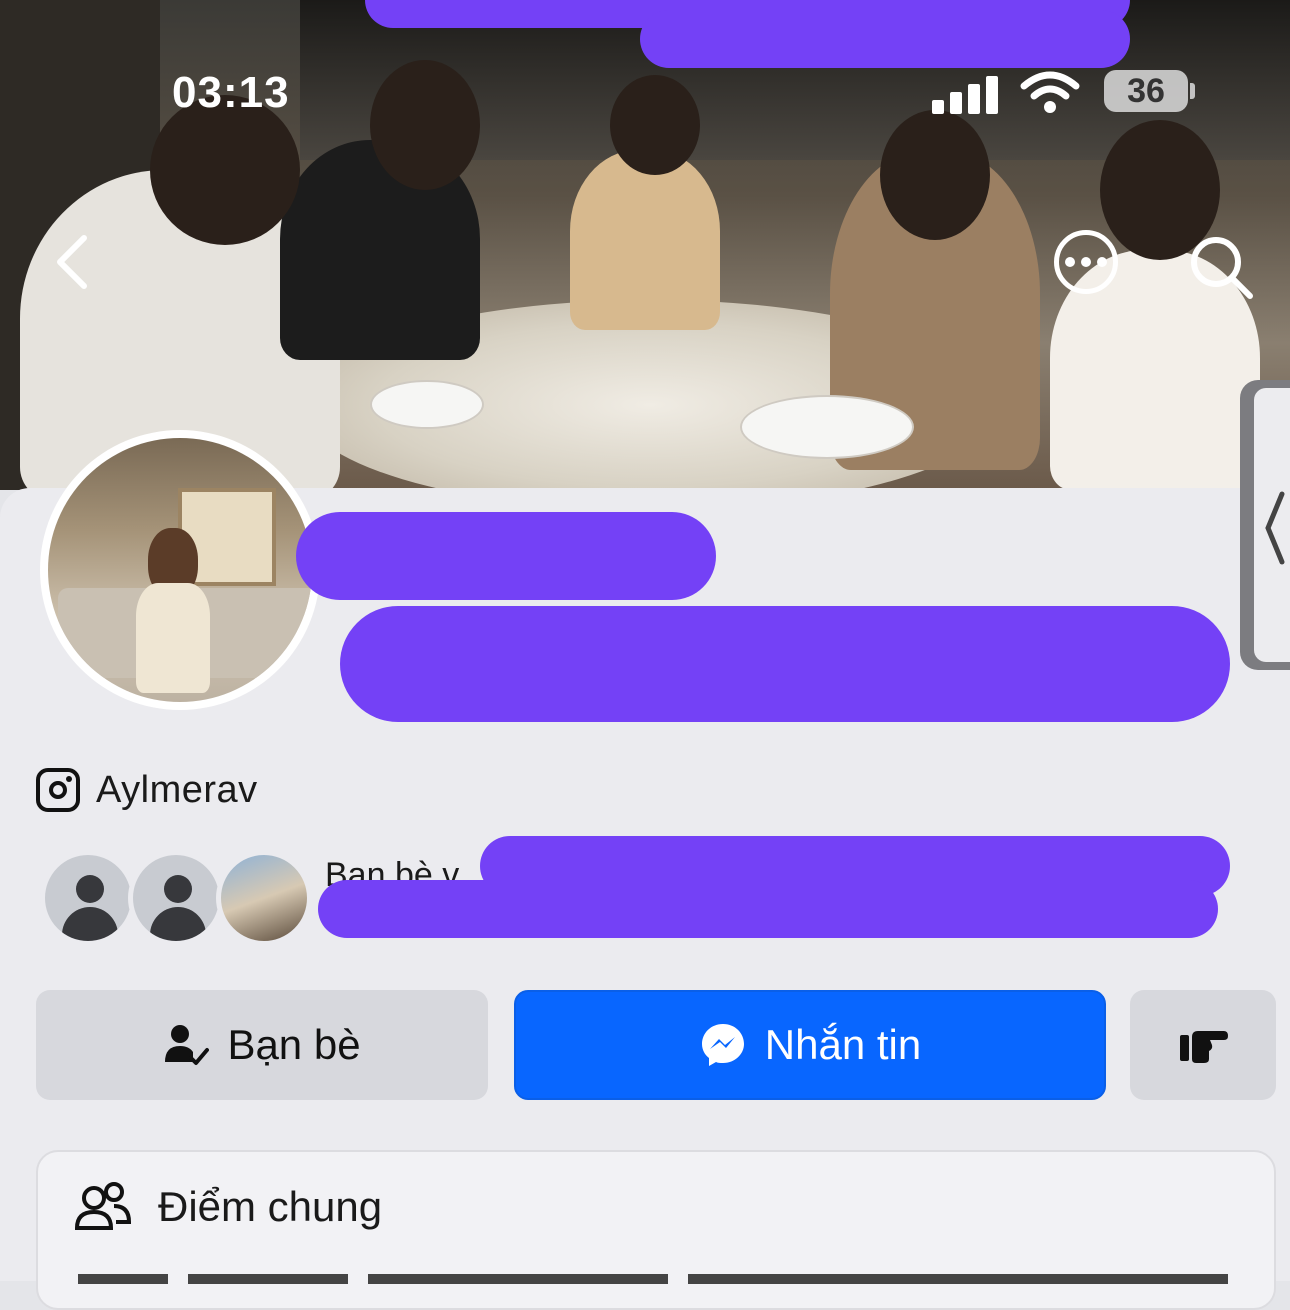  Describe the element at coordinates (58, 790) in the screenshot. I see `instagram-icon` at that location.